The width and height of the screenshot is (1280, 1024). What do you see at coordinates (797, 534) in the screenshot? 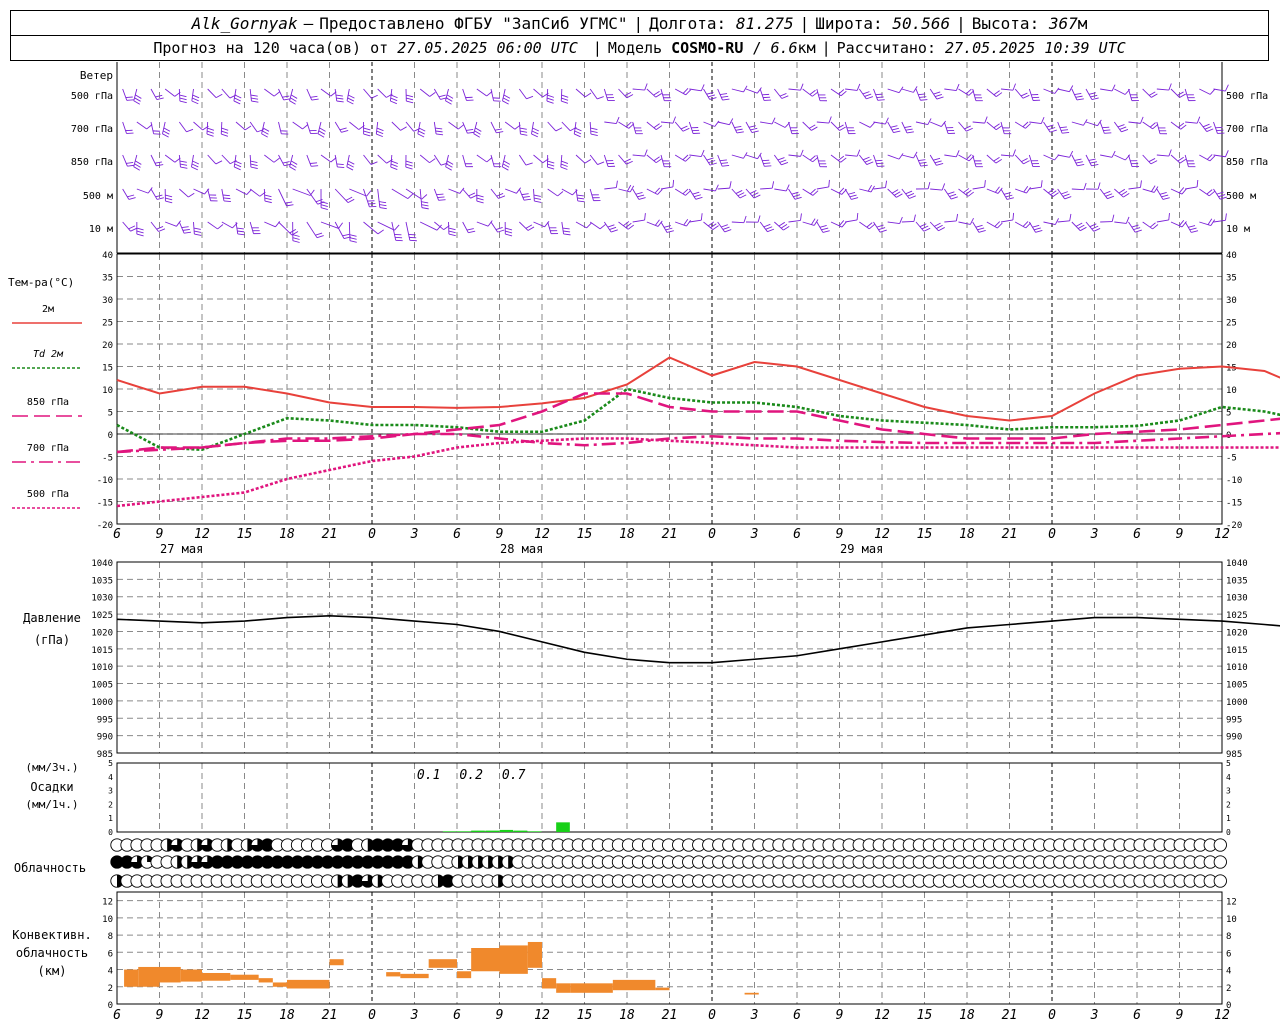
I see `hour-tick-label: 6` at bounding box center [797, 534].